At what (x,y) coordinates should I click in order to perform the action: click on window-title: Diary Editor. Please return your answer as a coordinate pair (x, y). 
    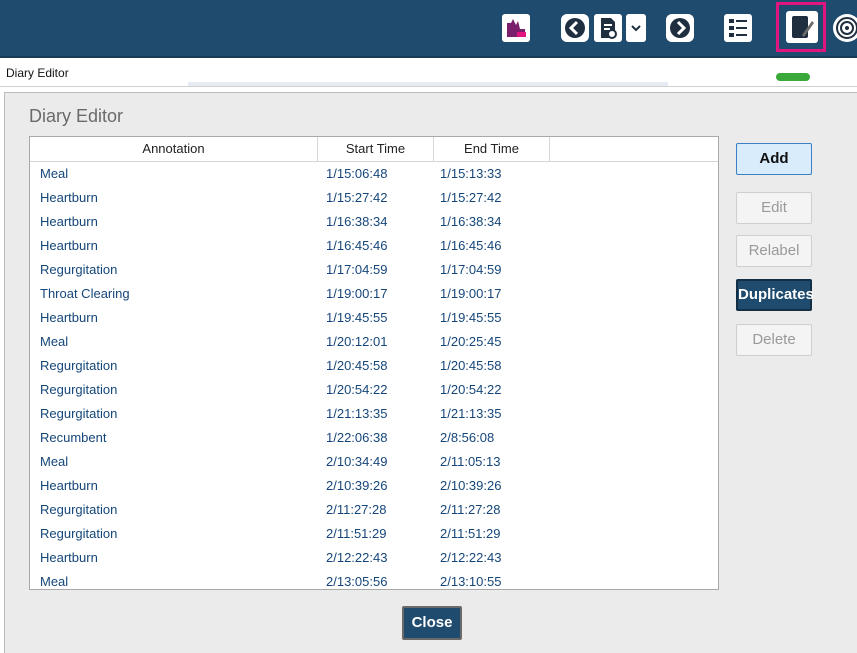
    Looking at the image, I should click on (37, 73).